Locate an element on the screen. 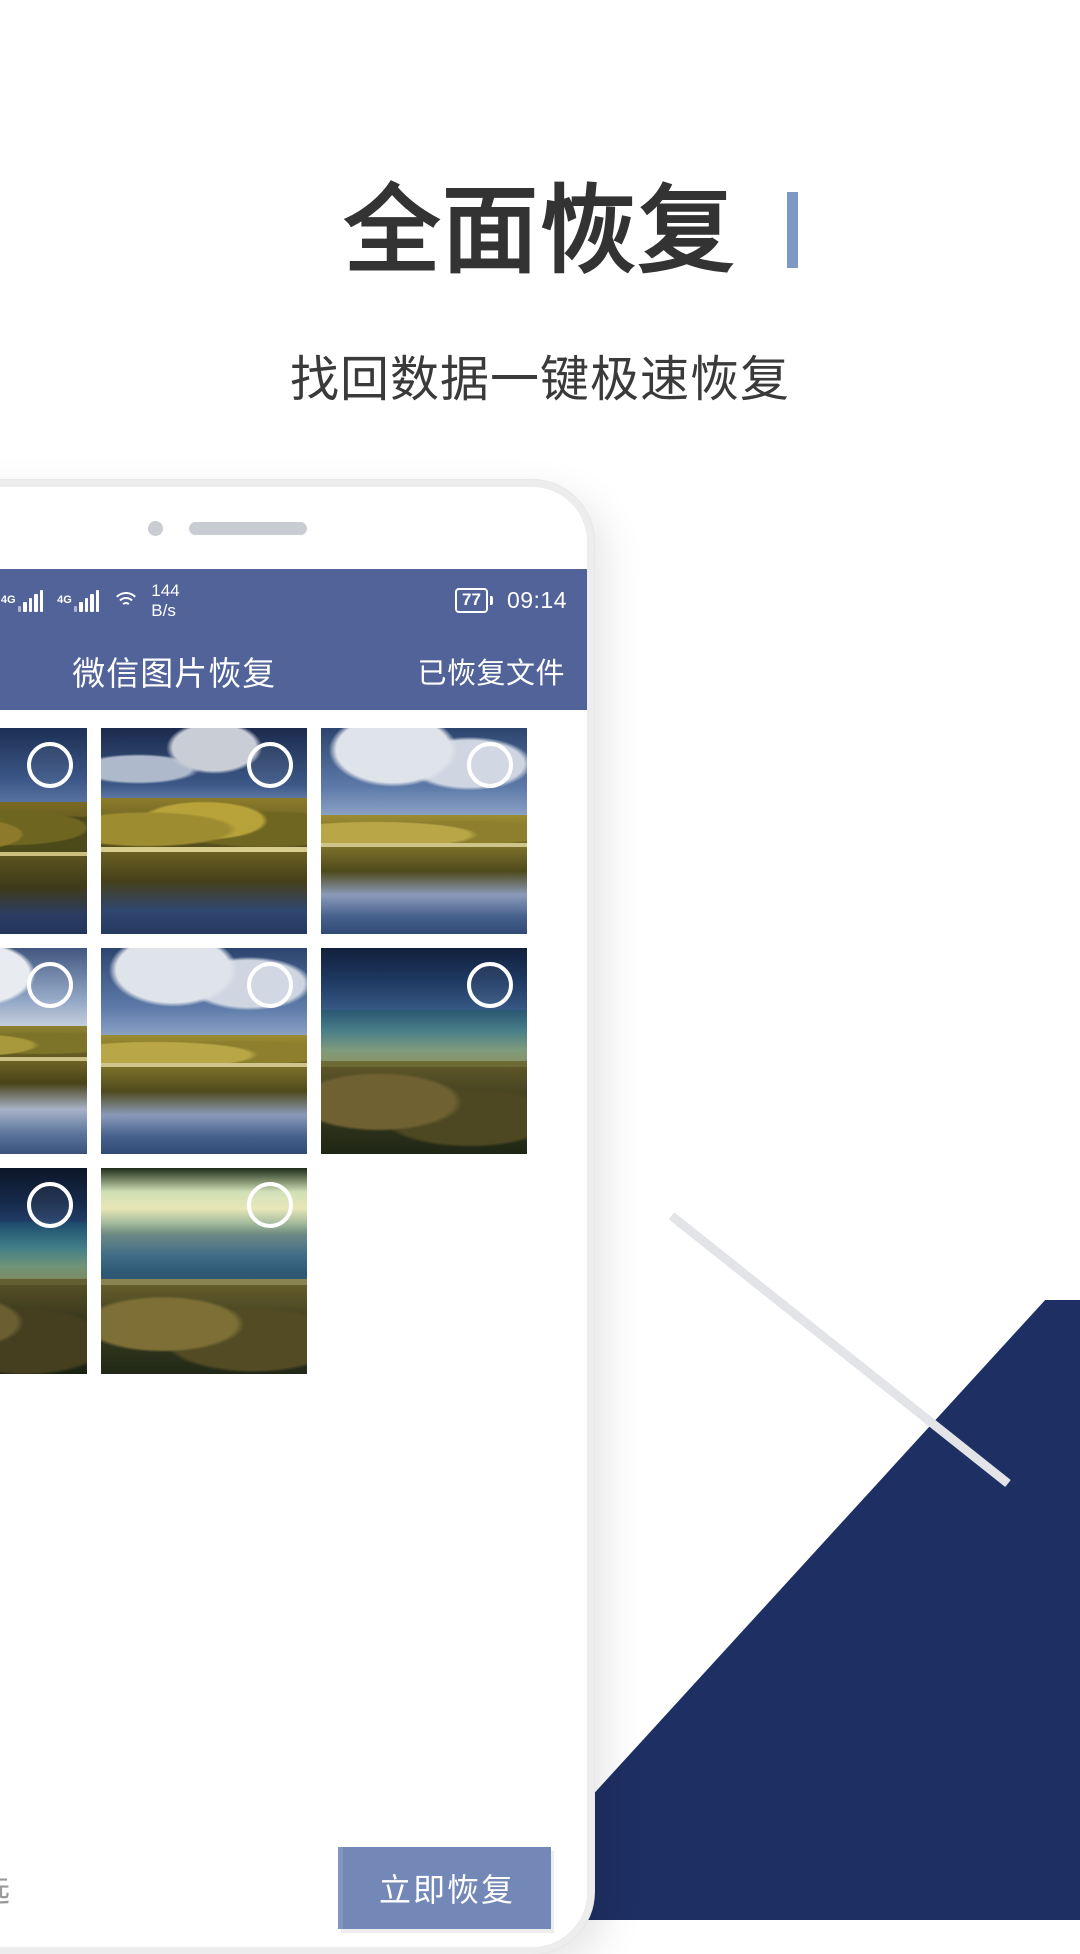 The image size is (1080, 1954). front-camera-icon is located at coordinates (155, 528).